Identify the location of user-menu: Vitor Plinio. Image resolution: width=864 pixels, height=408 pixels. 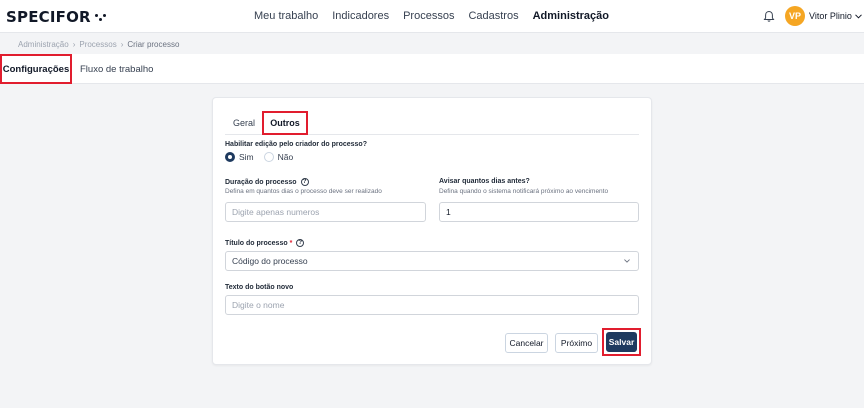
(835, 16).